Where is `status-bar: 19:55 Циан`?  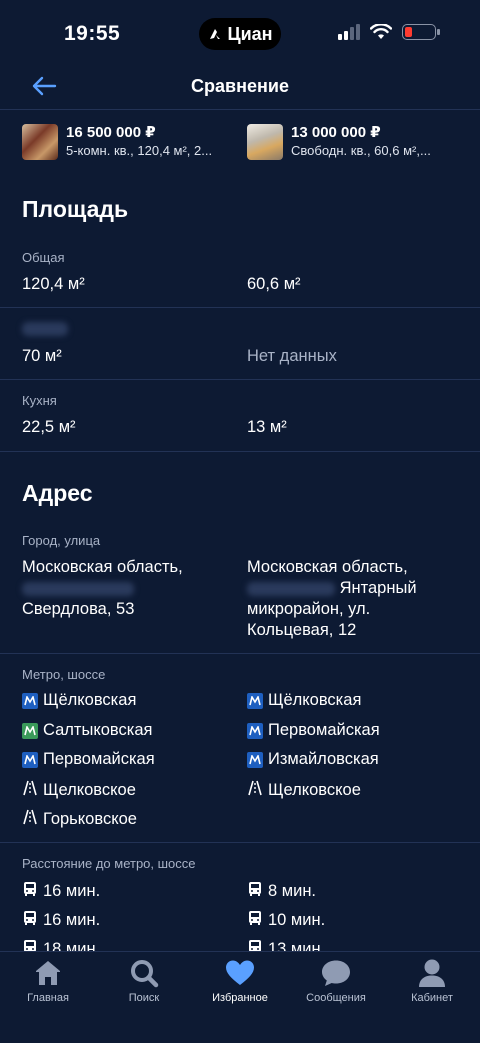 status-bar: 19:55 Циан is located at coordinates (240, 32).